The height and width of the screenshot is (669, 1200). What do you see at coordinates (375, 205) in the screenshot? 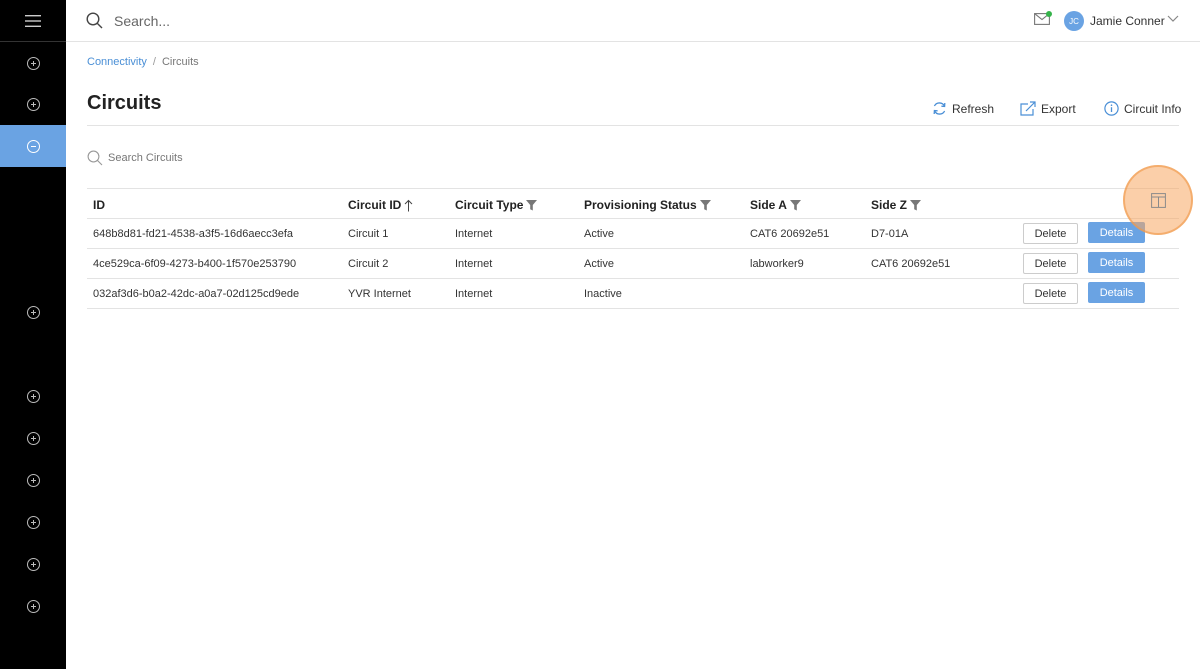
I see `column-header-circuit-id-label: Circuit ID` at bounding box center [375, 205].